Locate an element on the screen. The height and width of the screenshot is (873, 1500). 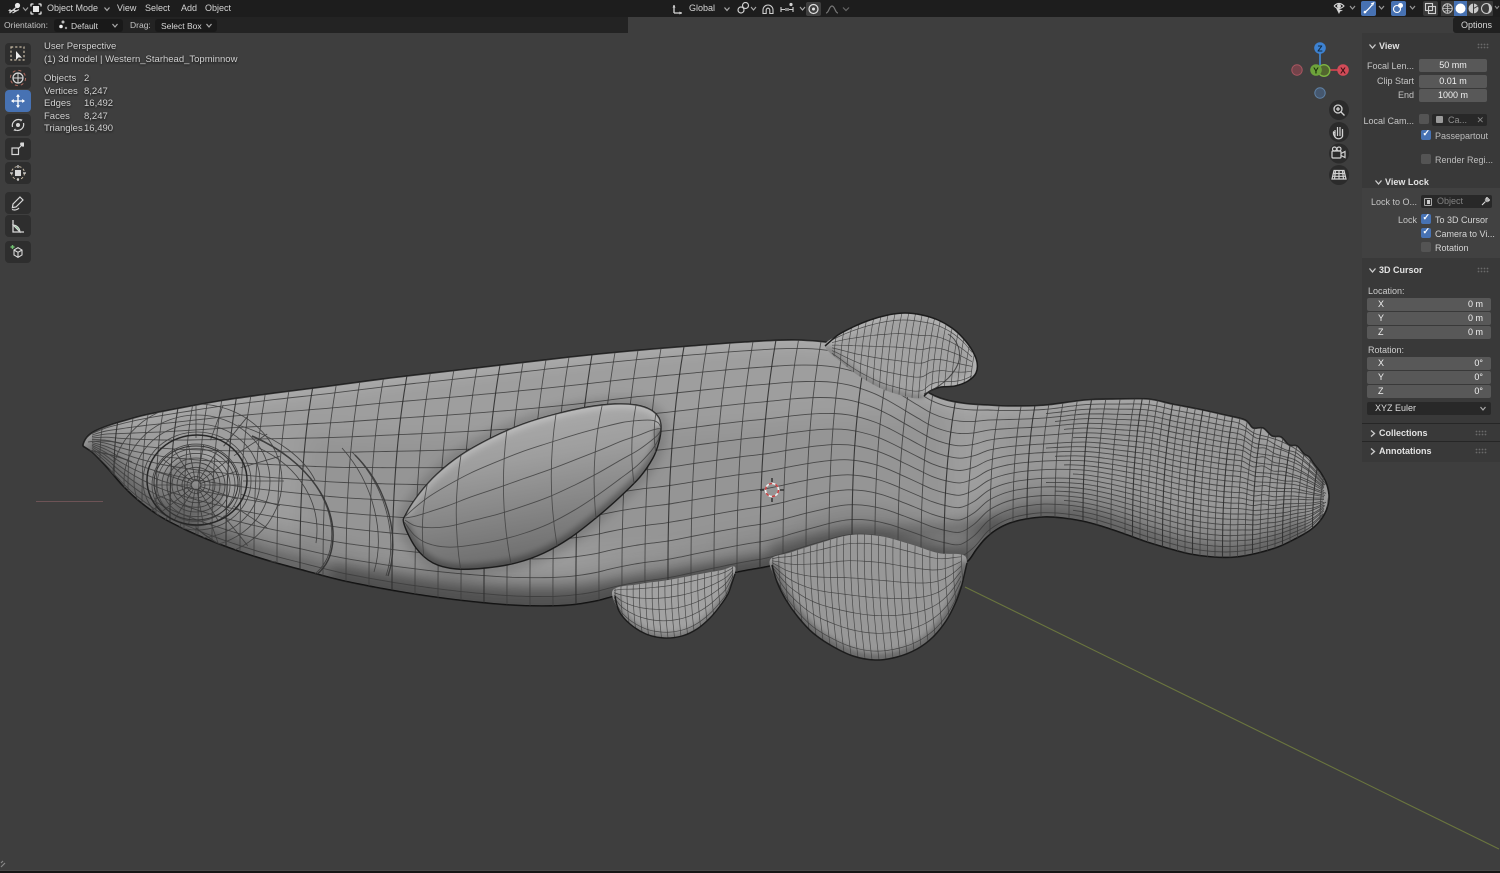
svg-text: X is located at coordinates (1343, 71).